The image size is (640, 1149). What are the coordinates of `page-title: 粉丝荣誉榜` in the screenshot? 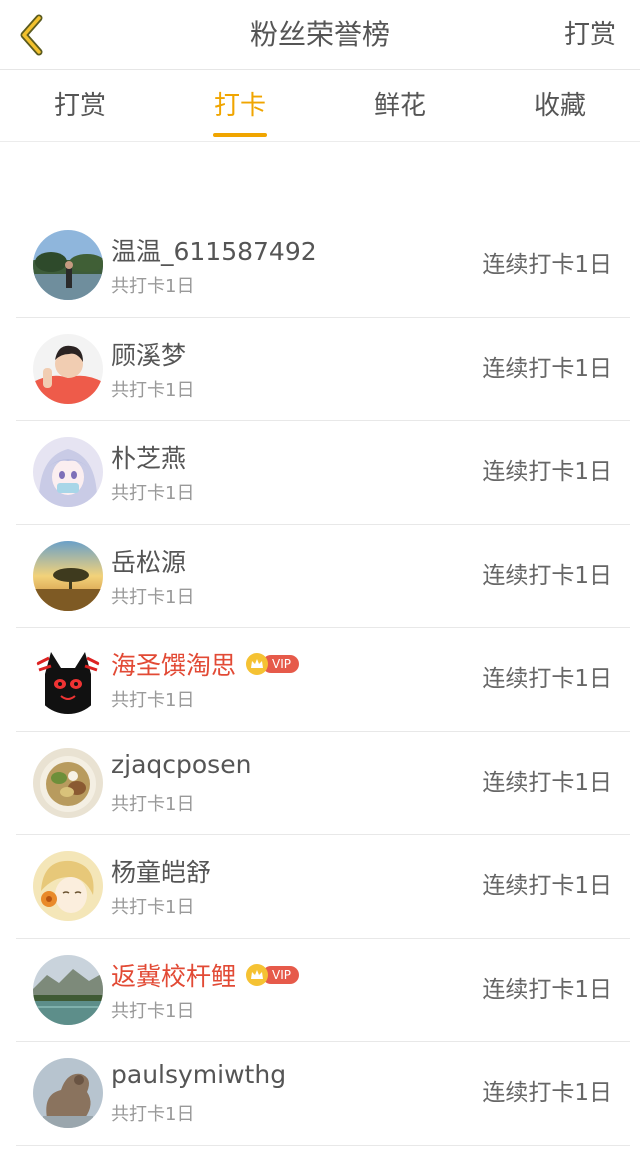 It's located at (319, 34).